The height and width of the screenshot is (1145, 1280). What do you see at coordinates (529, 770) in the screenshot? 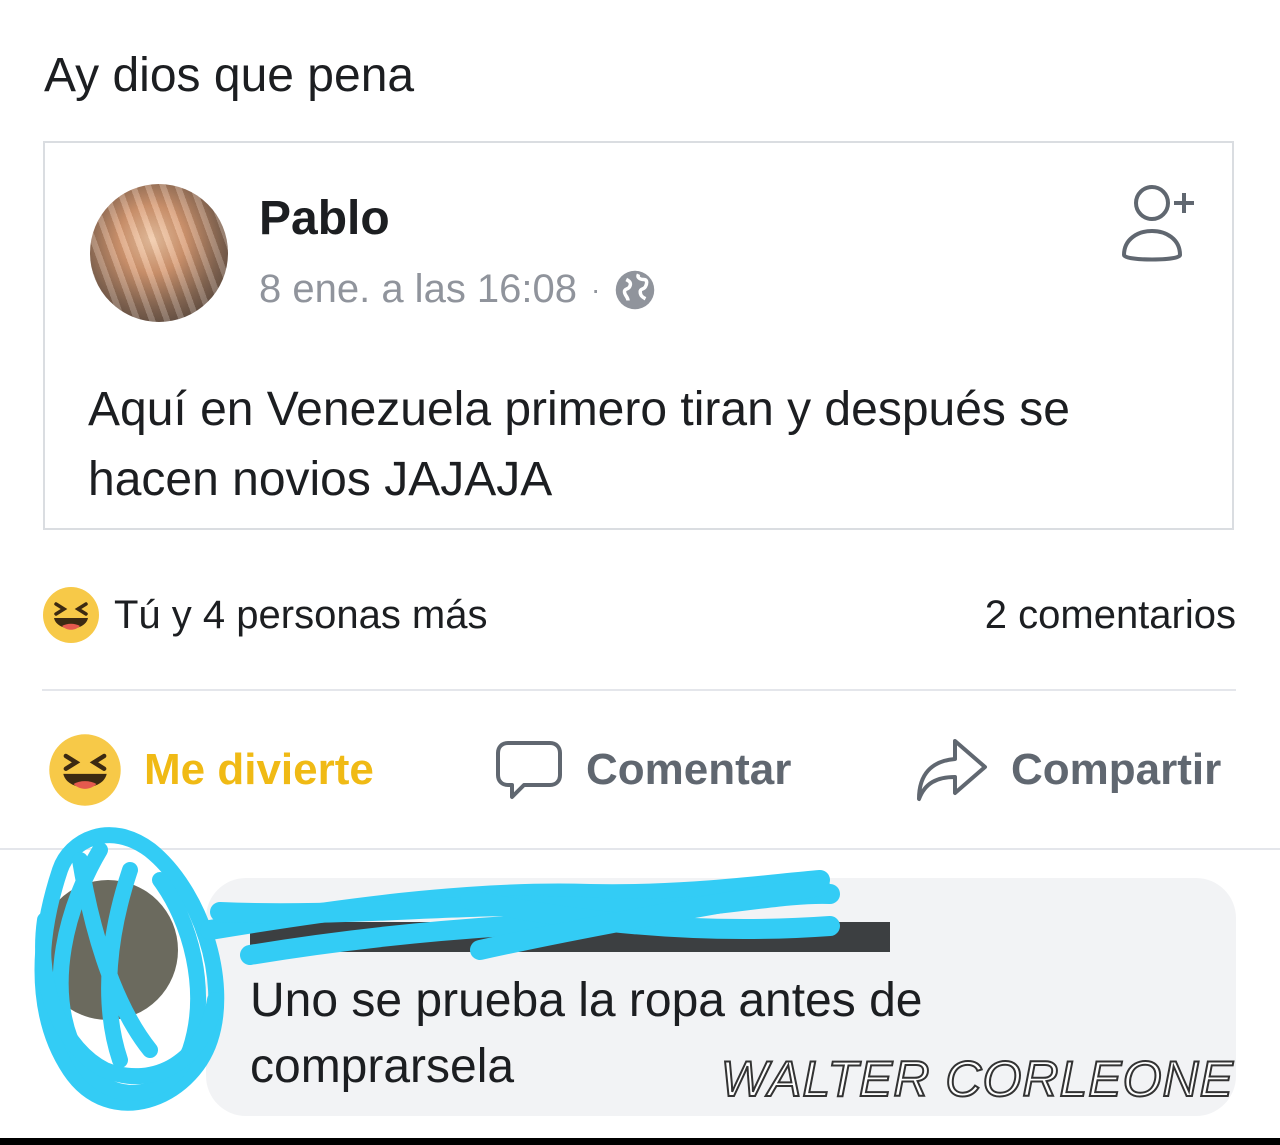
I see `comment-bubble-icon` at bounding box center [529, 770].